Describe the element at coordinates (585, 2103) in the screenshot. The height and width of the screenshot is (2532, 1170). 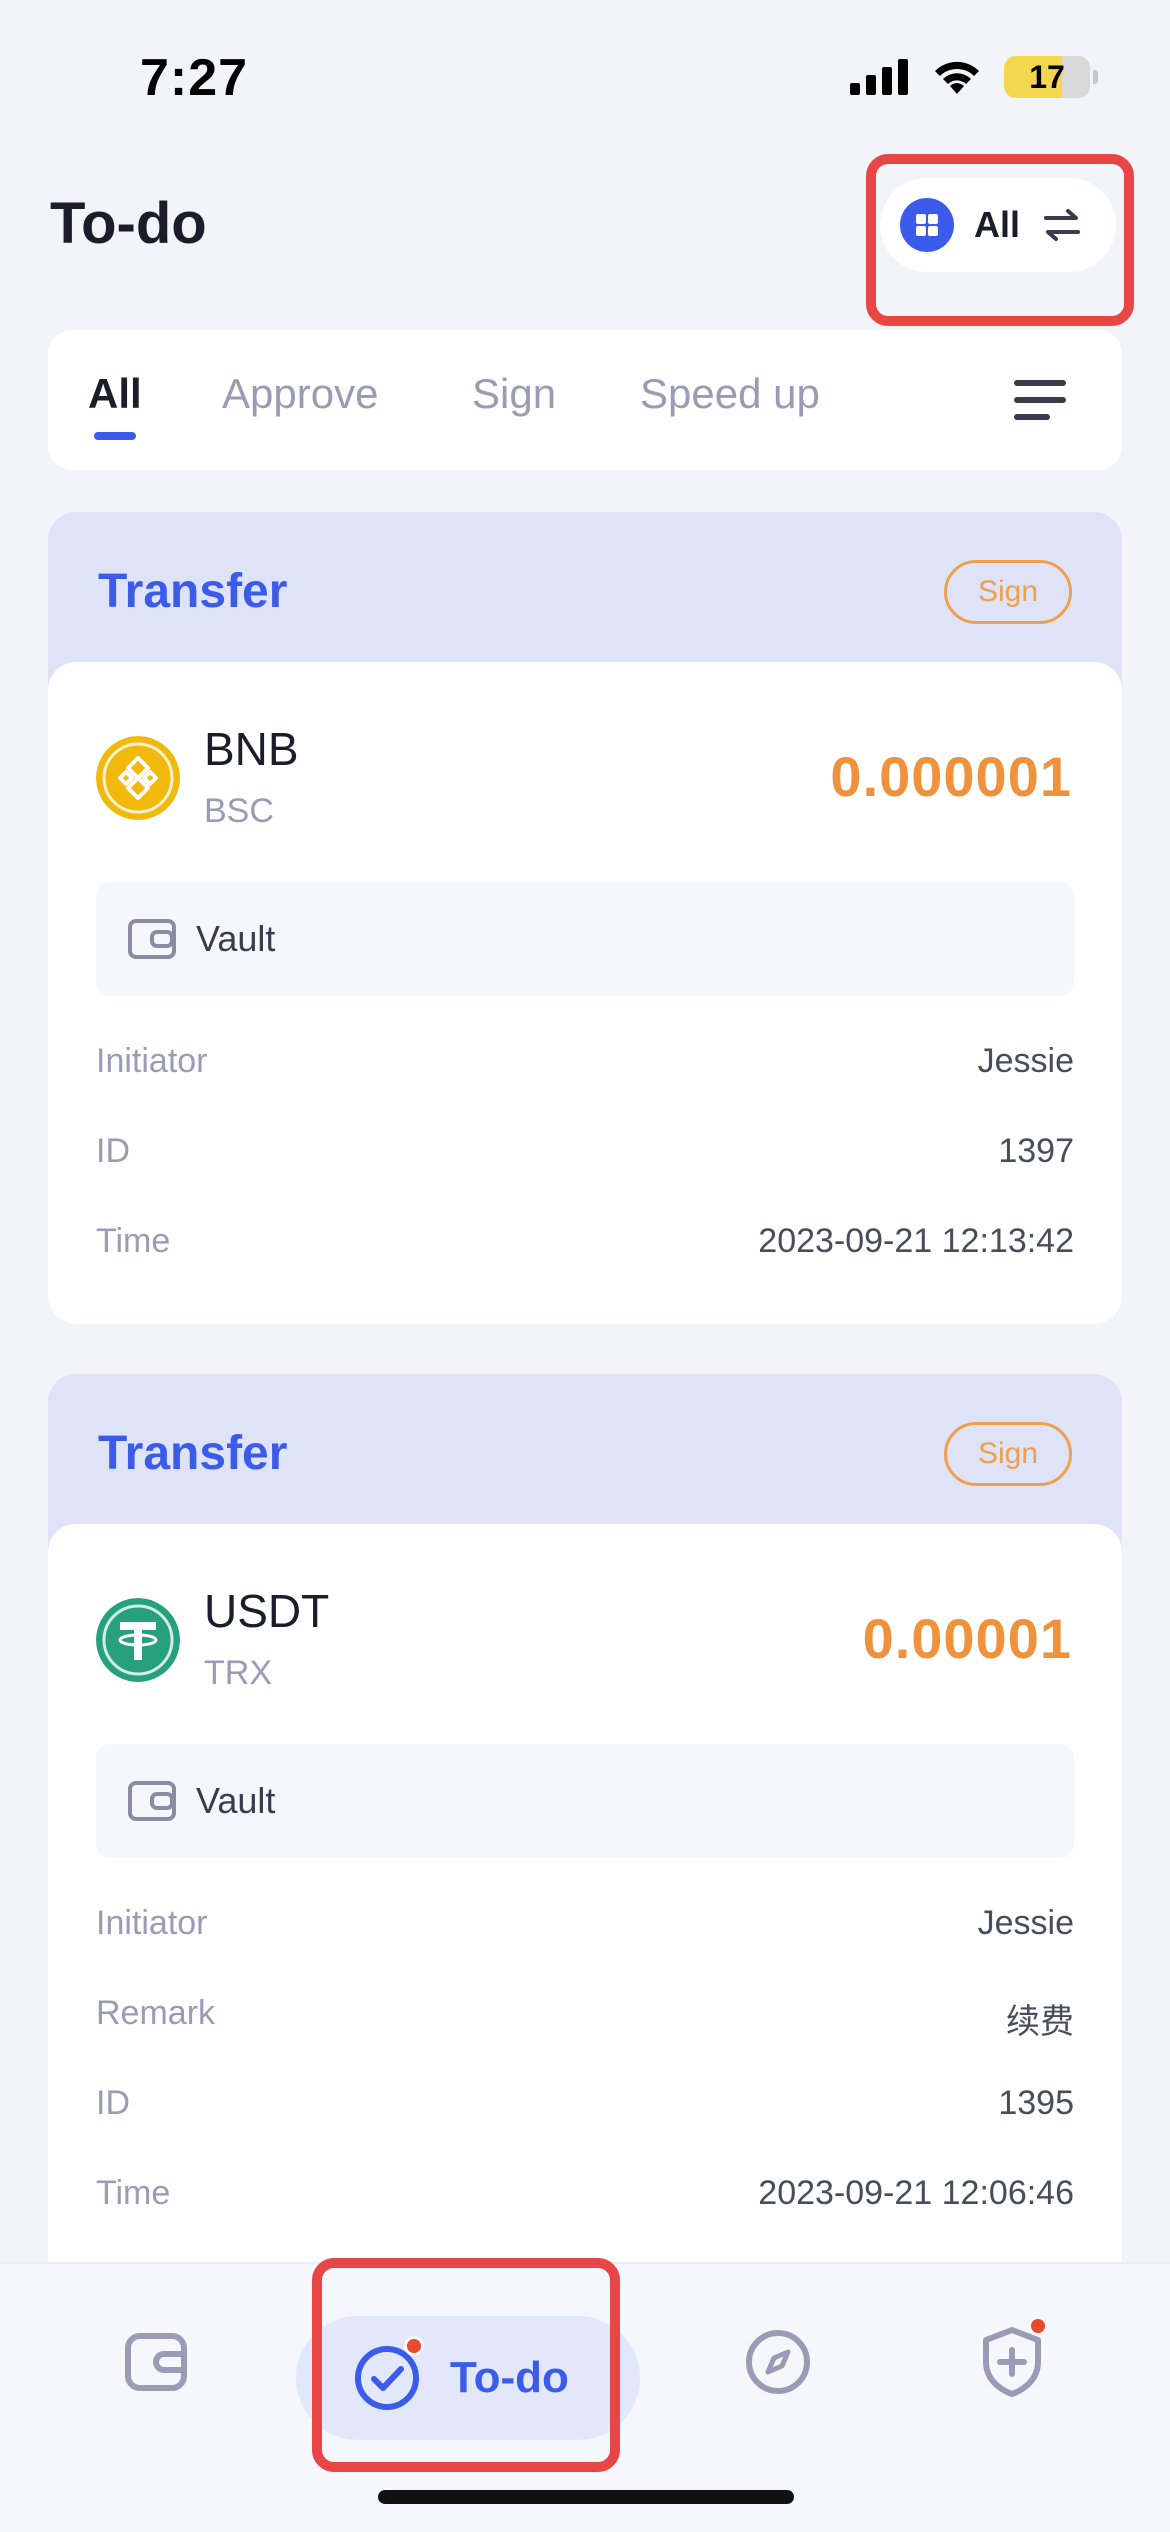
I see `detail-row-id: ID 1395` at that location.